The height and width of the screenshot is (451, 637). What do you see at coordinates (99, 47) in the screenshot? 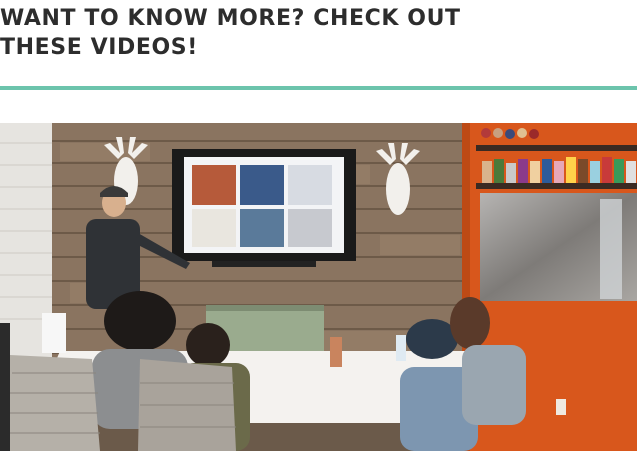
I see `section-heading-line-2: THESE VIDEOS!` at bounding box center [99, 47].